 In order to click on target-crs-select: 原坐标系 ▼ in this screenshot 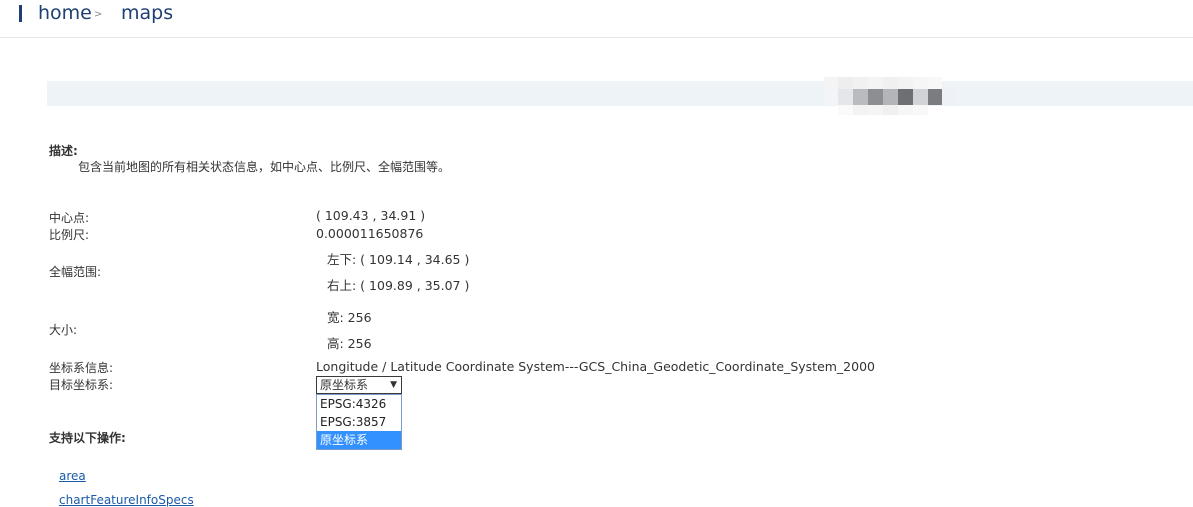, I will do `click(359, 385)`.